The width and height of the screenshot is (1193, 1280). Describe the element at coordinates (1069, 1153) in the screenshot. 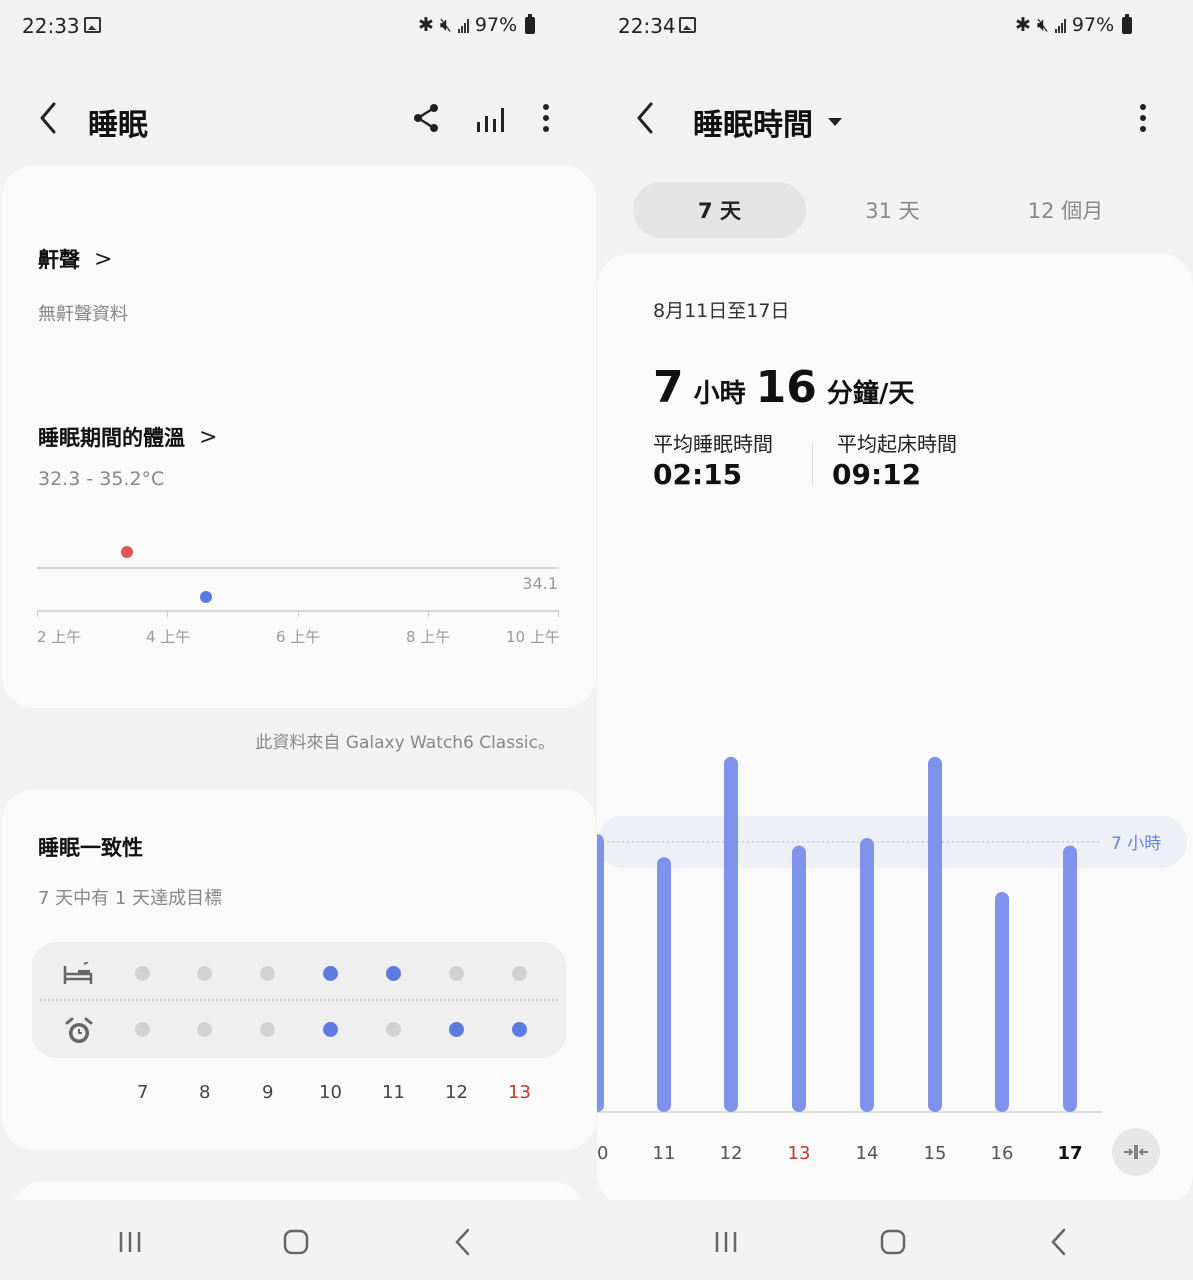

I see `x-tick-label: 17` at that location.